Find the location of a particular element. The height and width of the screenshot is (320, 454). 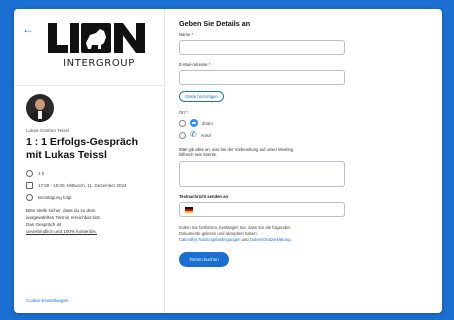

email-label: E-Mail-Adresse * is located at coordinates (195, 64).